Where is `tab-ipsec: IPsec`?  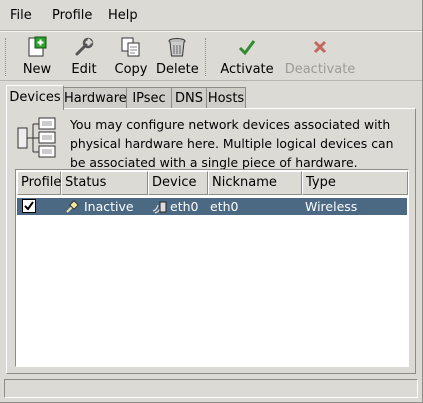
tab-ipsec: IPsec is located at coordinates (149, 98).